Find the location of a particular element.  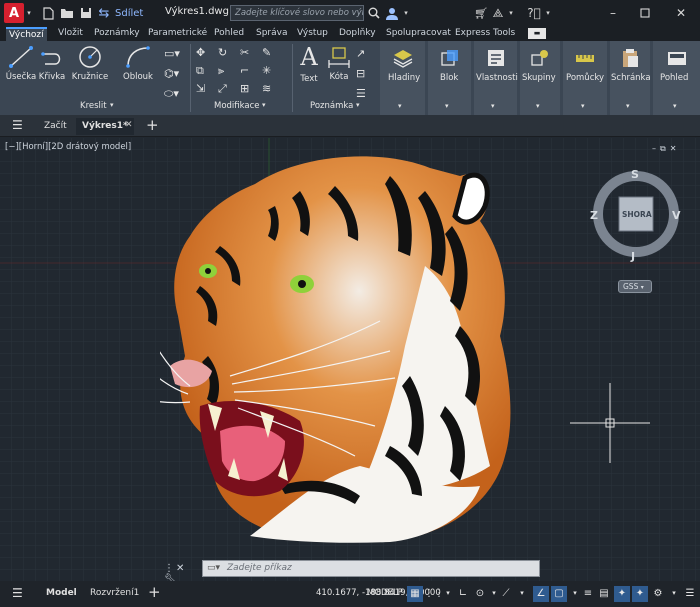

stretch-icon: ⇲ is located at coordinates (207, 91).